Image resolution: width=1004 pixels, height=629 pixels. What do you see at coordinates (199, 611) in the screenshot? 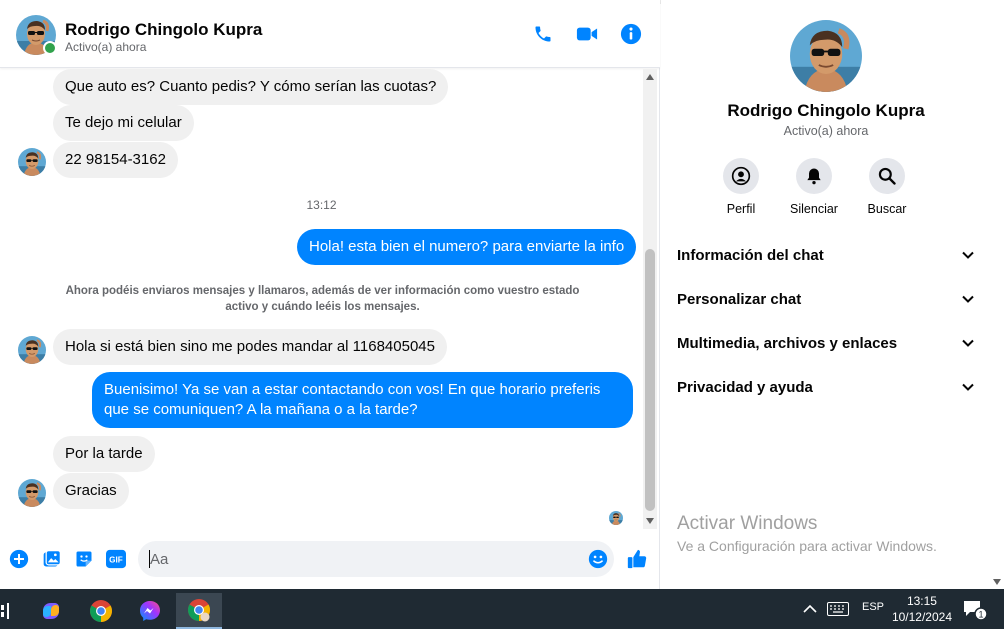
I see `chrome-profile-window-icon` at bounding box center [199, 611].